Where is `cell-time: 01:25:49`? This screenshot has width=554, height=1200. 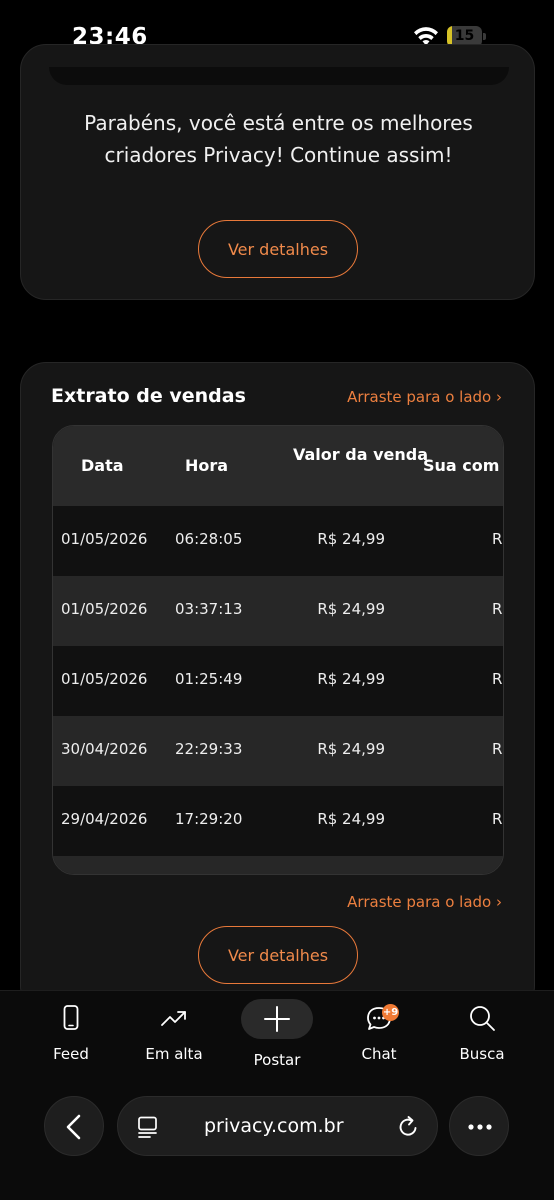
cell-time: 01:25:49 is located at coordinates (209, 679).